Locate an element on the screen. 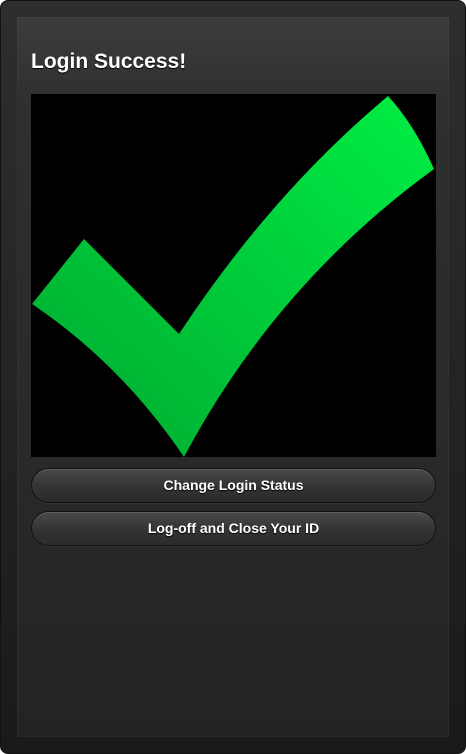 This screenshot has width=466, height=754. change-login-status-button: Change Login Status is located at coordinates (233, 485).